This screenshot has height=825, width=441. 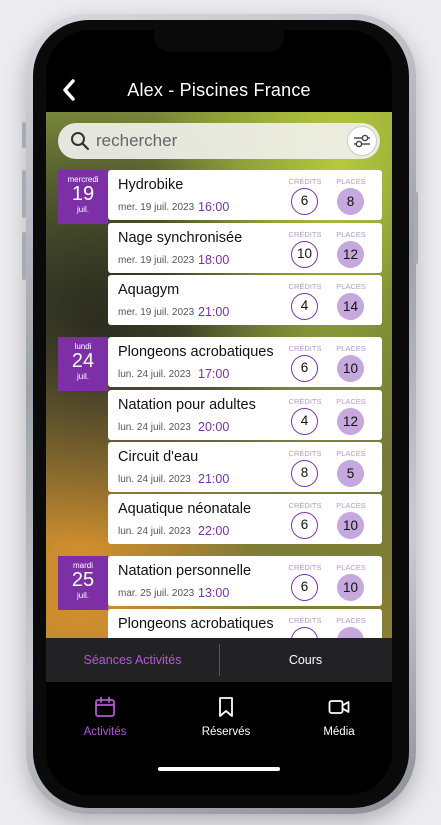 I want to click on session-time: 13:00, so click(x=214, y=593).